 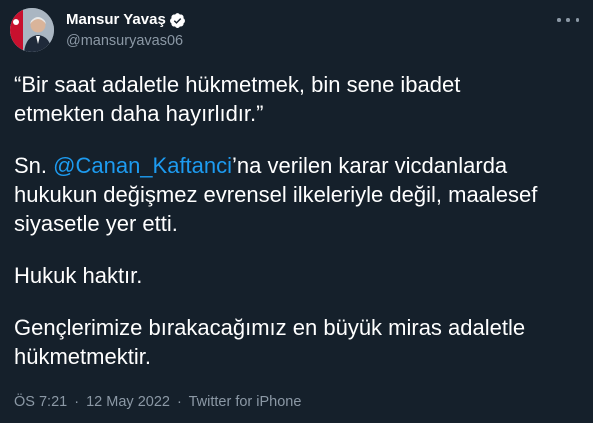 I want to click on name-row: Mansur Yavaş, so click(x=126, y=20).